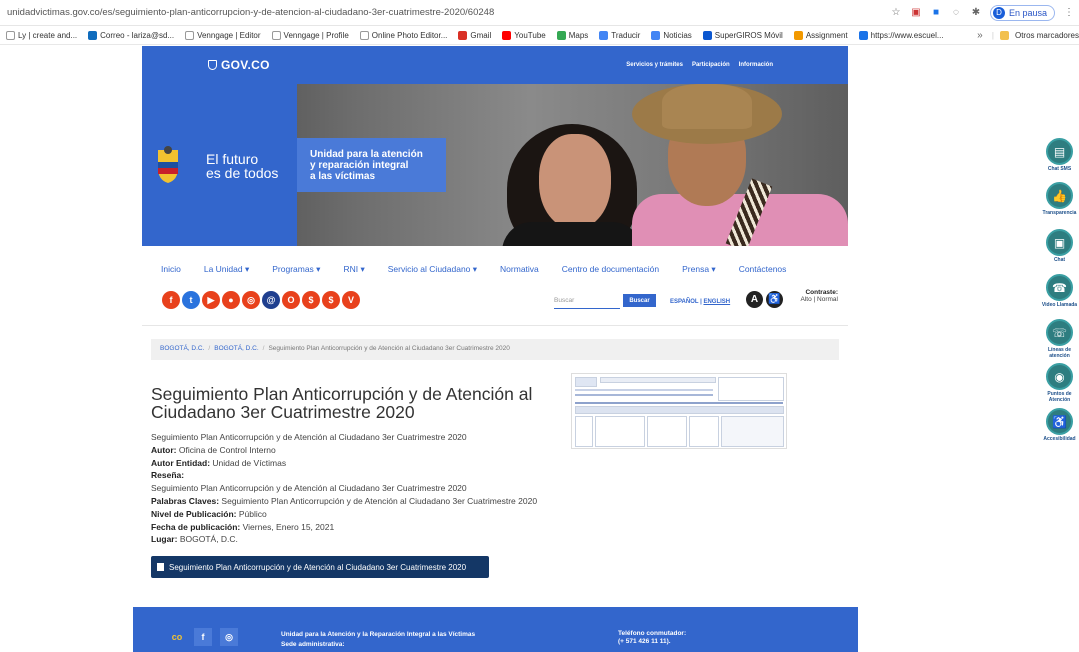  What do you see at coordinates (291, 300) in the screenshot?
I see `o-icon: O` at bounding box center [291, 300].